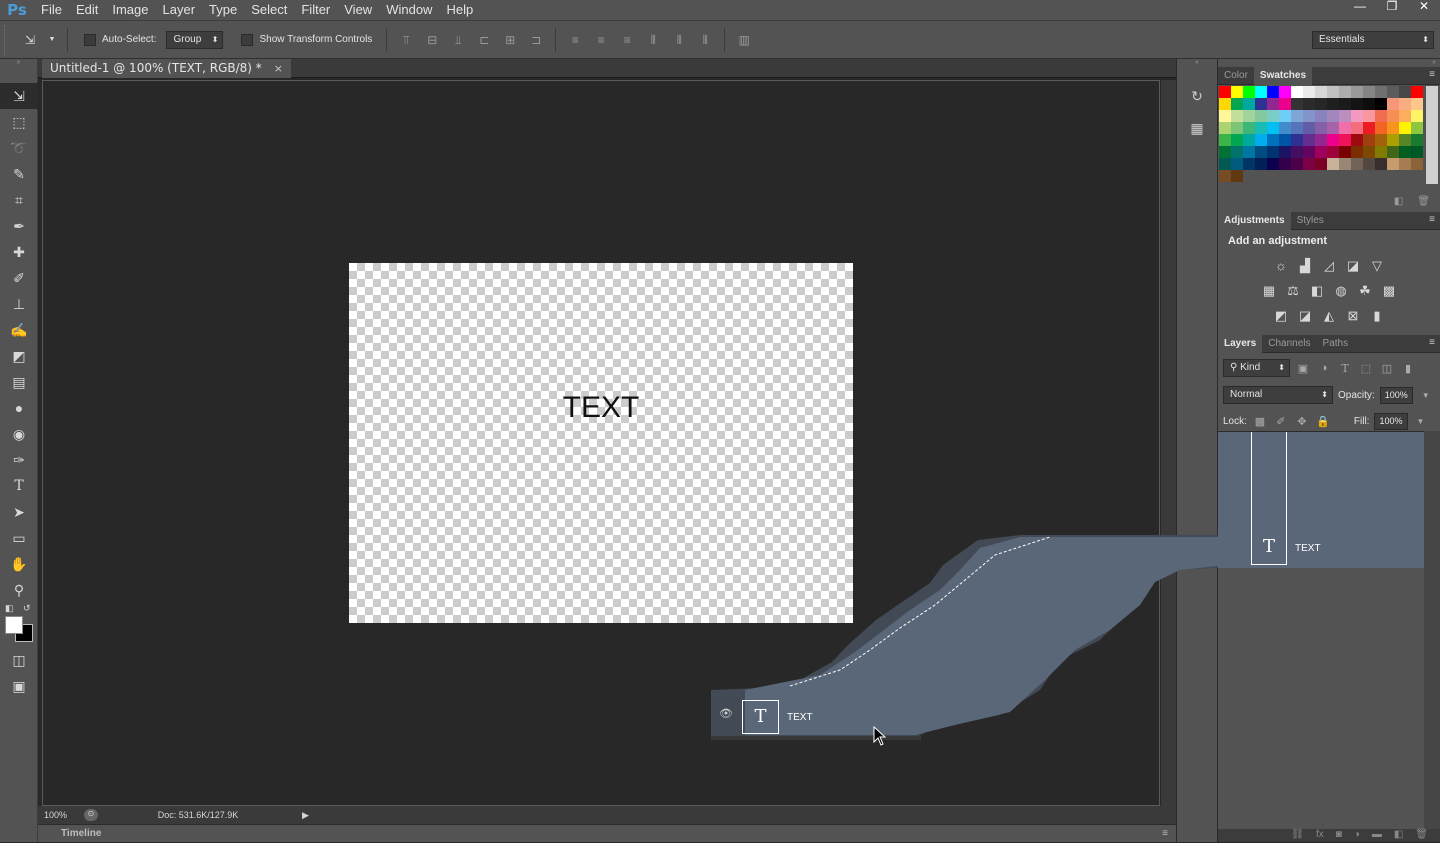 The image size is (1440, 843). Describe the element at coordinates (1289, 344) in the screenshot. I see `tab-channels: Channels` at that location.